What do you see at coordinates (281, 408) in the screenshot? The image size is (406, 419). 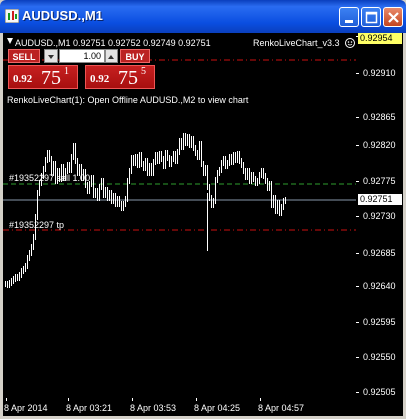 I see `time-tick-label: 8 Apr 04:57` at bounding box center [281, 408].